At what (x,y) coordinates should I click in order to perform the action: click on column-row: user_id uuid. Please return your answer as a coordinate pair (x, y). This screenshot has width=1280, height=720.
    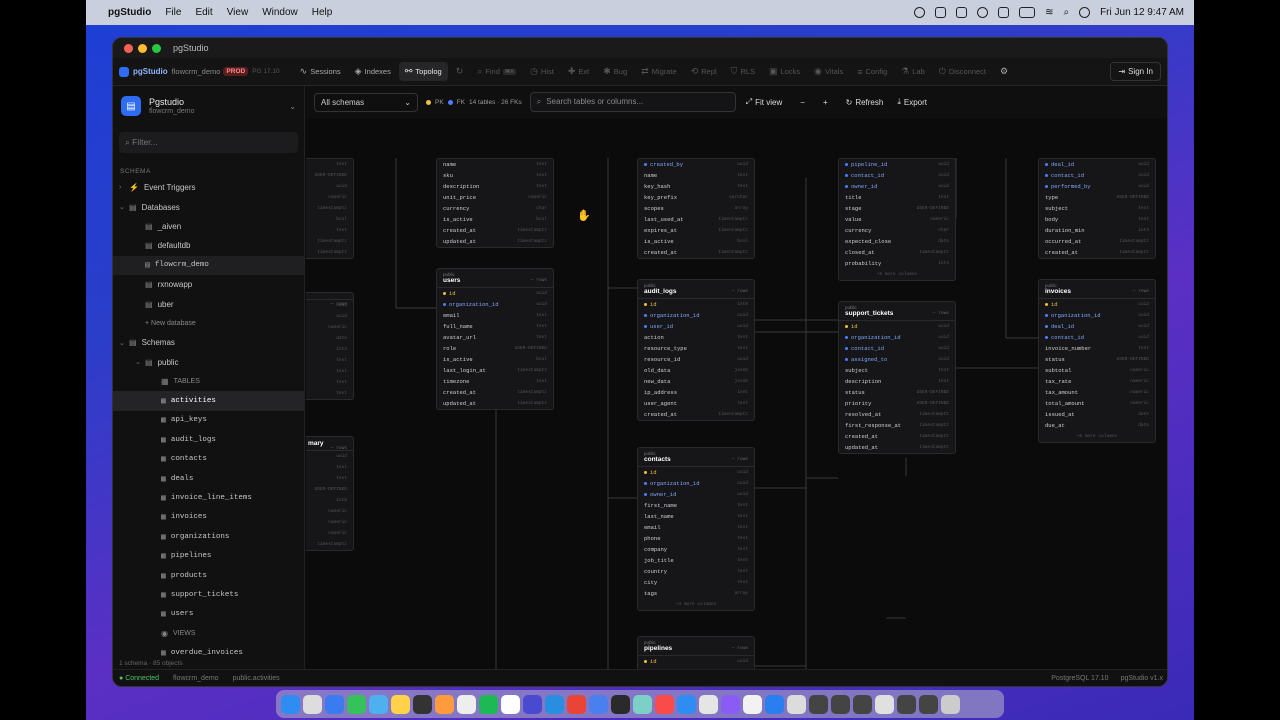
    Looking at the image, I should click on (696, 326).